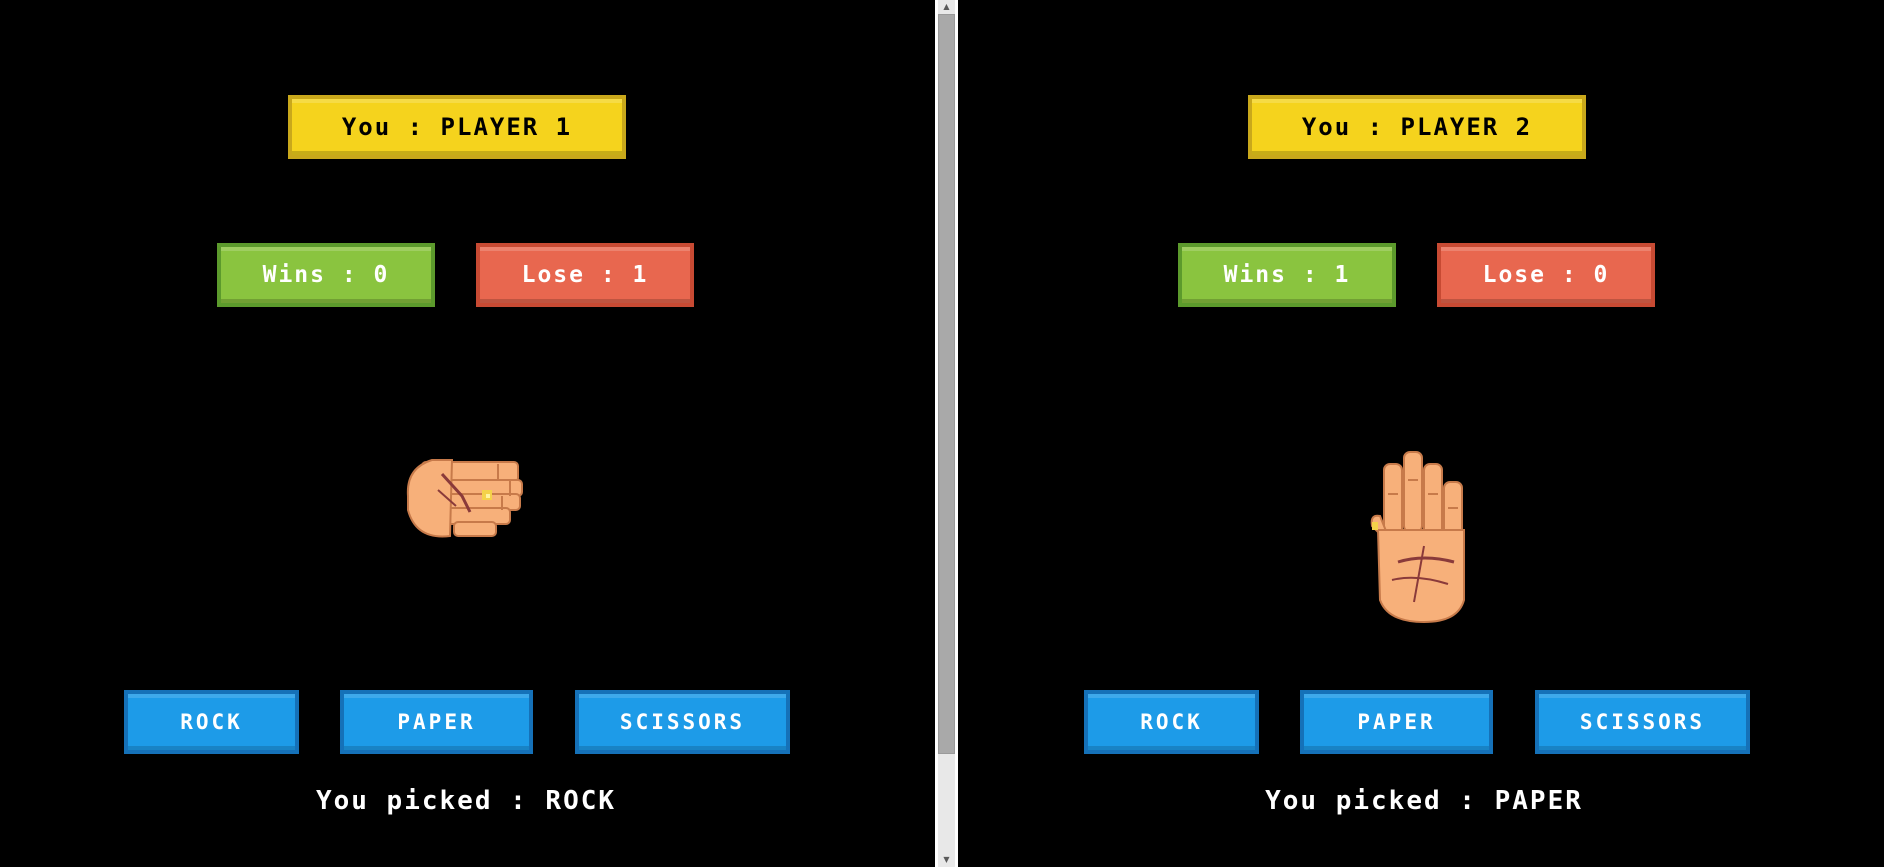 This screenshot has height=867, width=1884. What do you see at coordinates (326, 275) in the screenshot?
I see `wins-counter: Wins : 0` at bounding box center [326, 275].